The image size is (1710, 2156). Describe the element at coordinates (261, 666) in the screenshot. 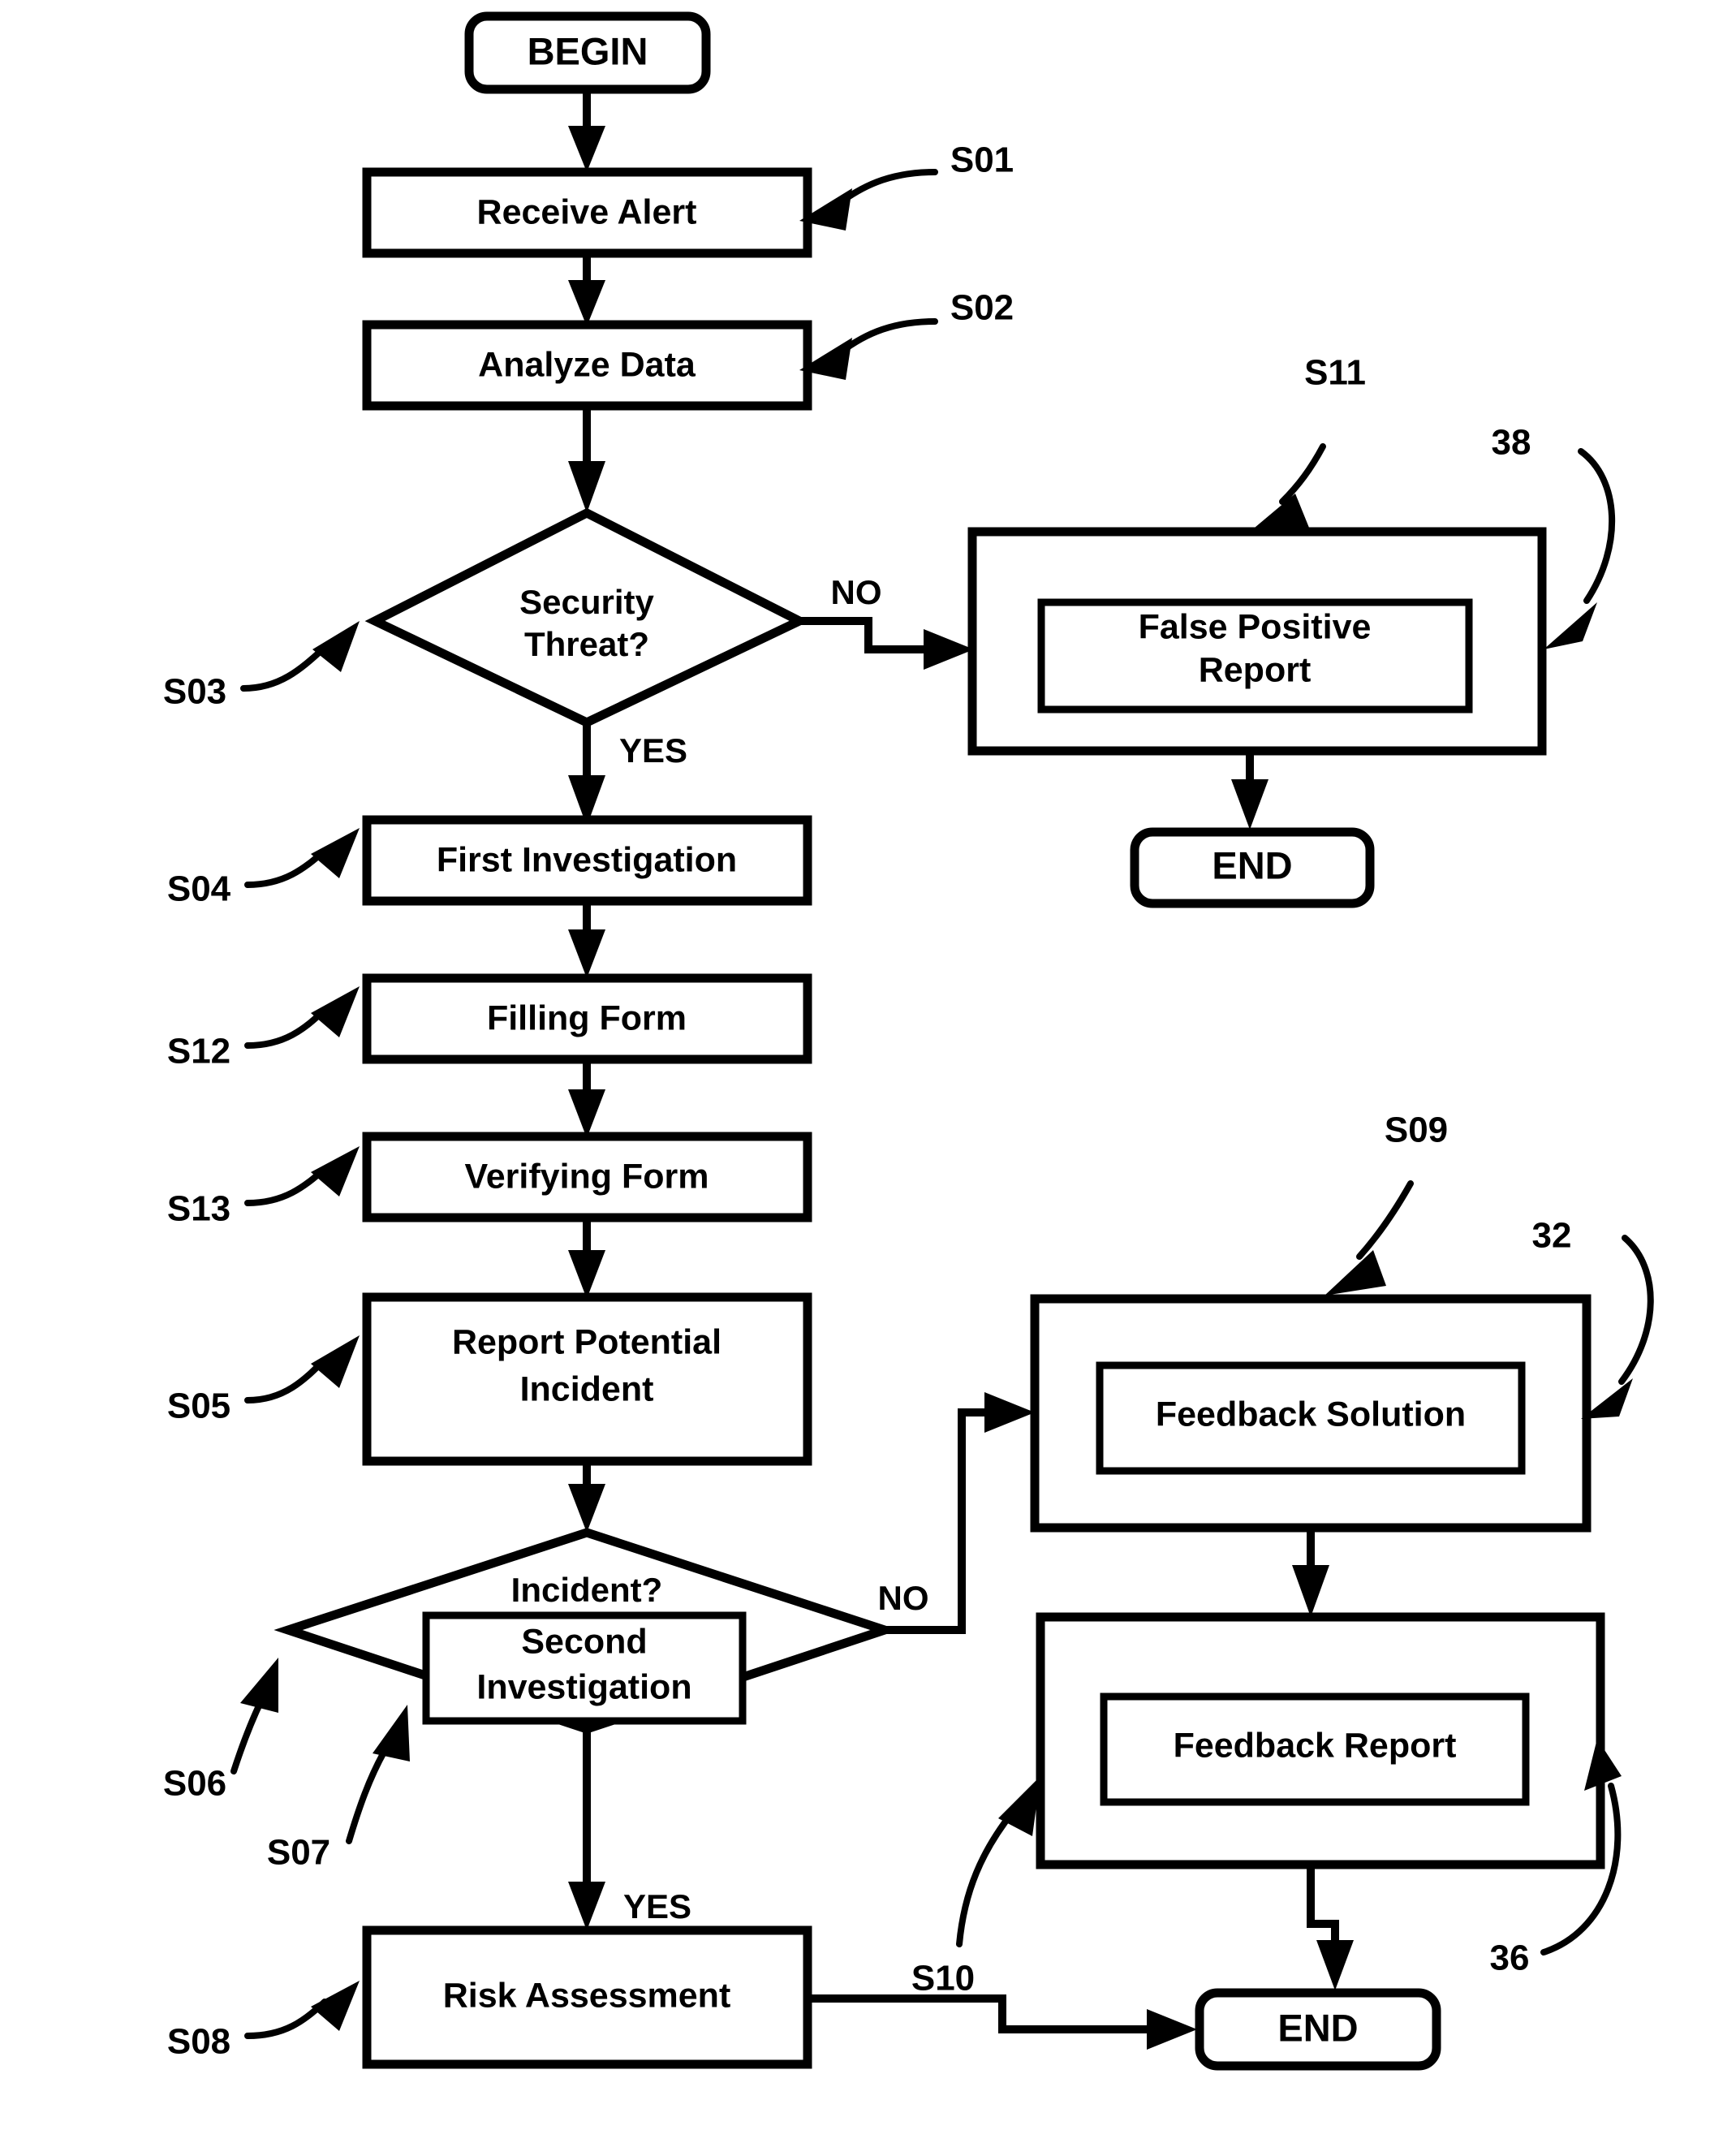

I see `reference-leader-s03: S03` at that location.